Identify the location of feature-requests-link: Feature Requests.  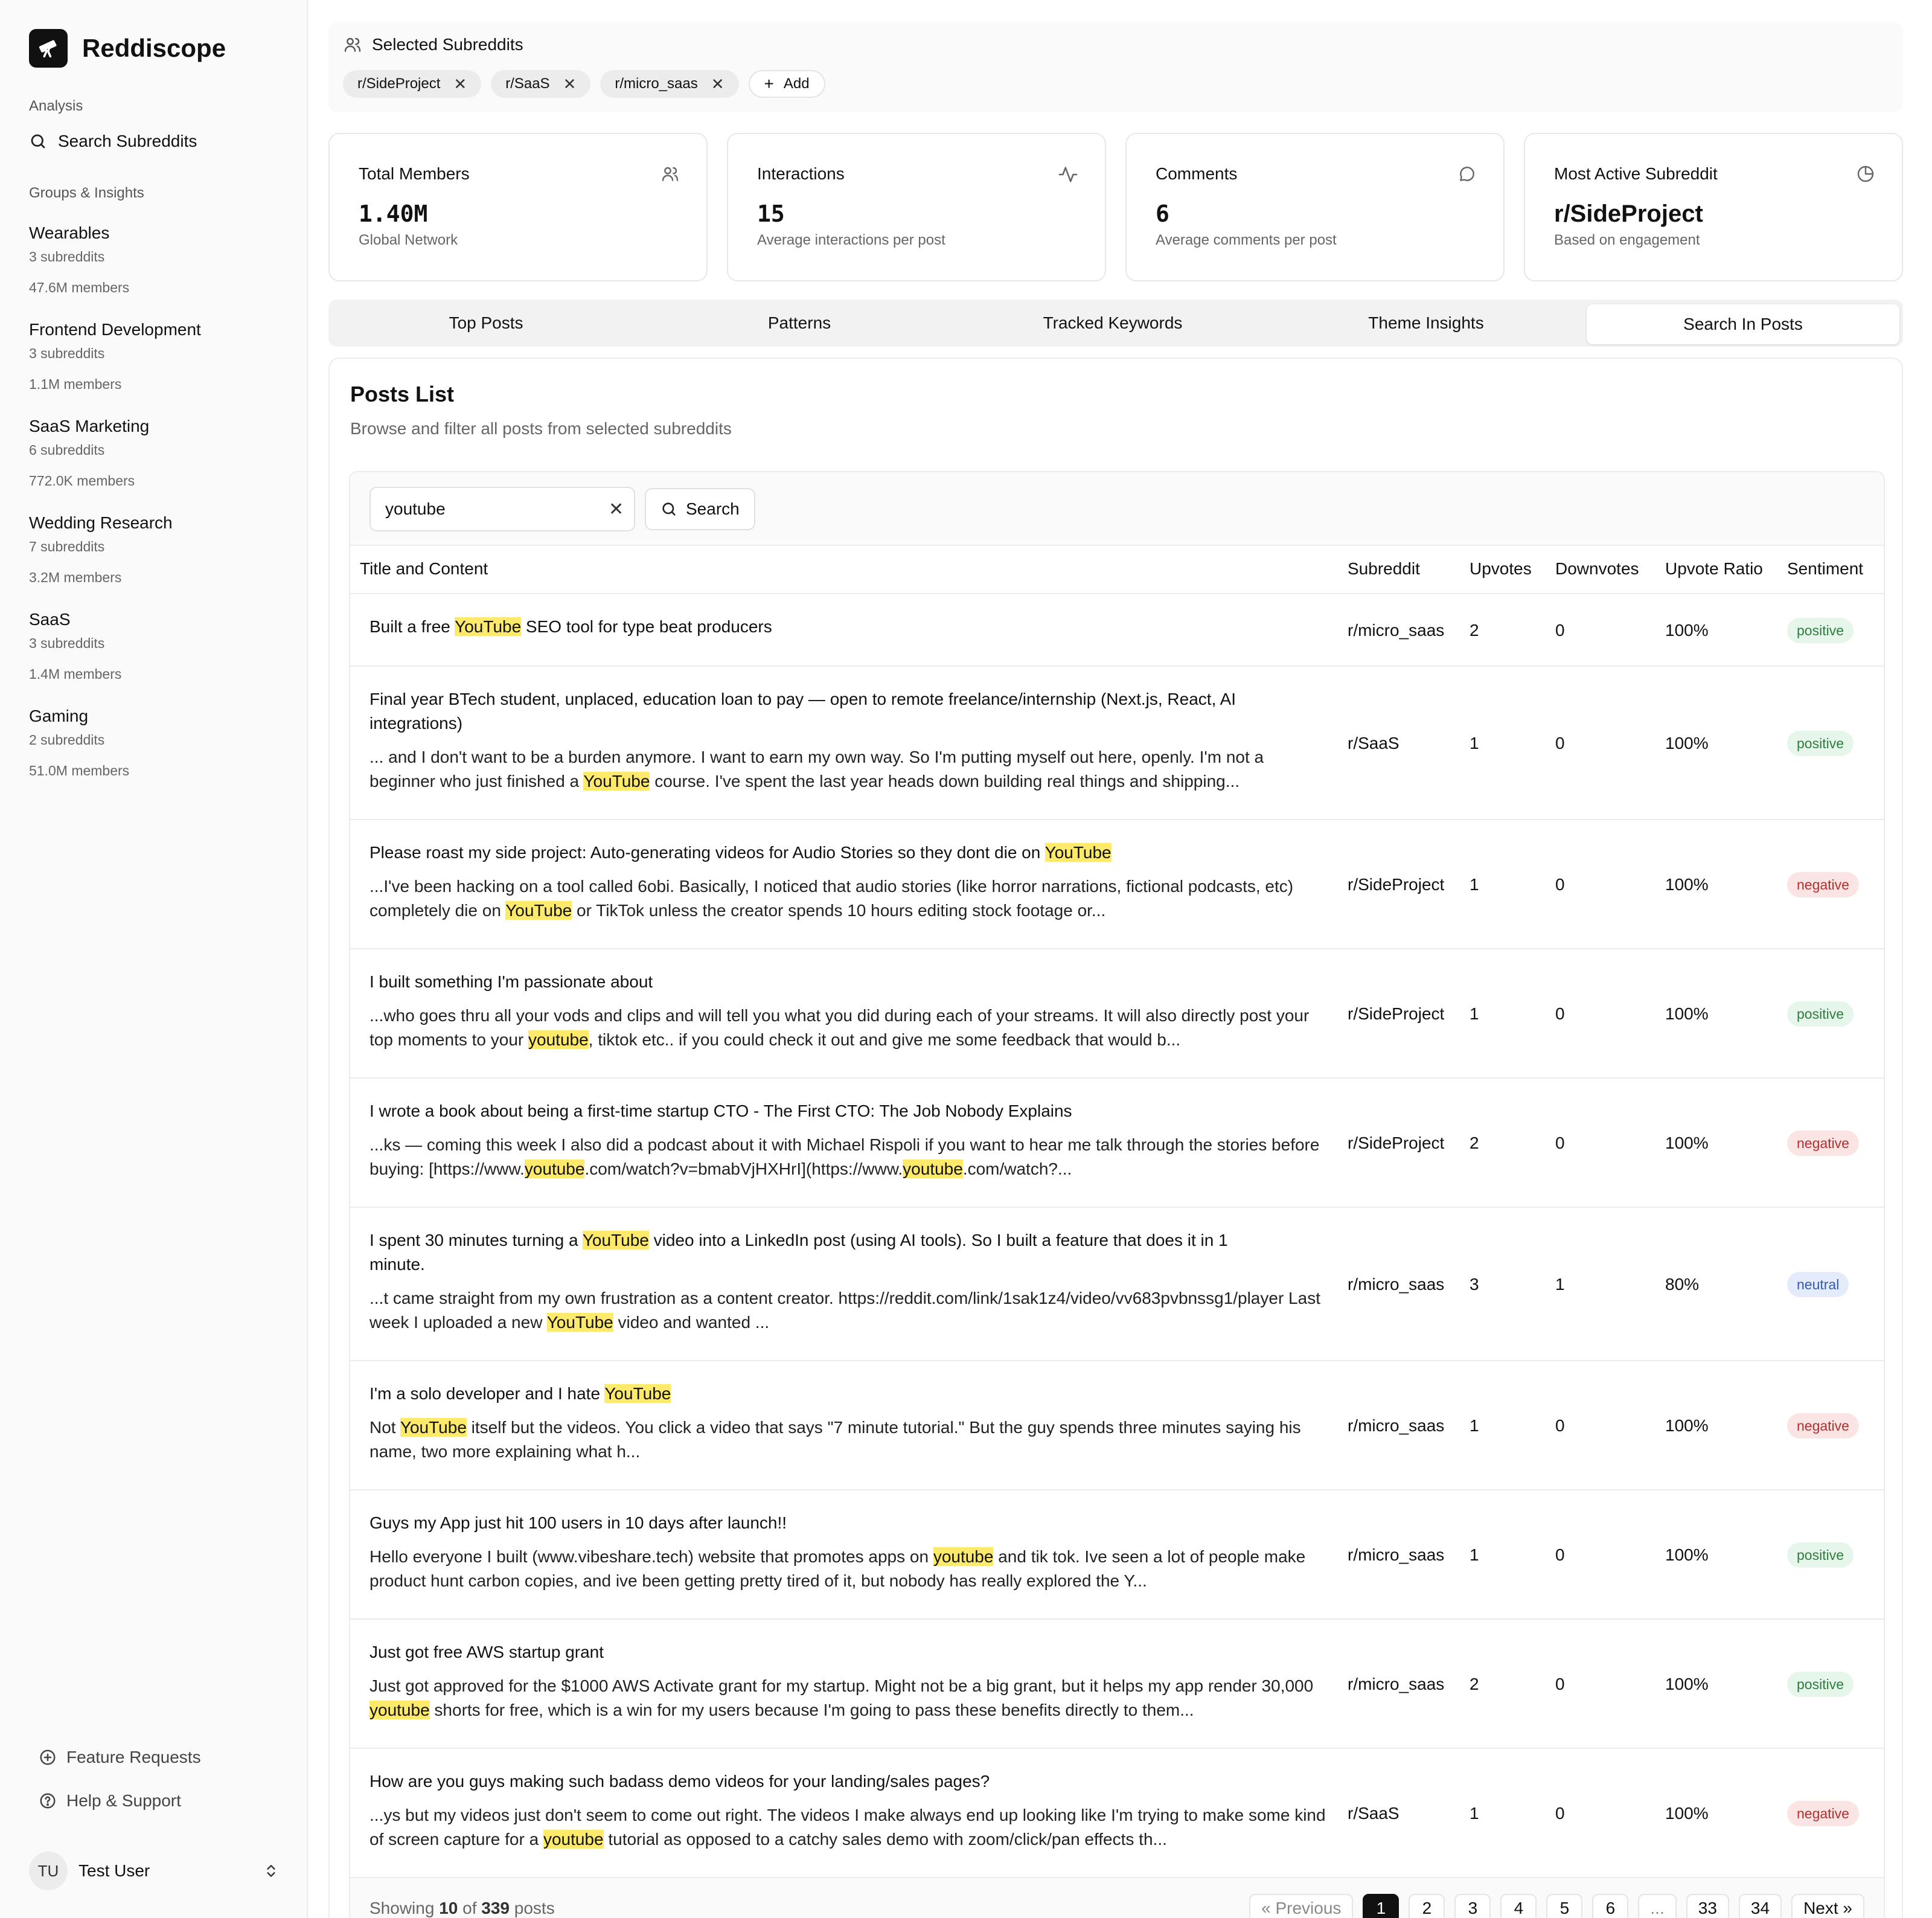
(120, 1757).